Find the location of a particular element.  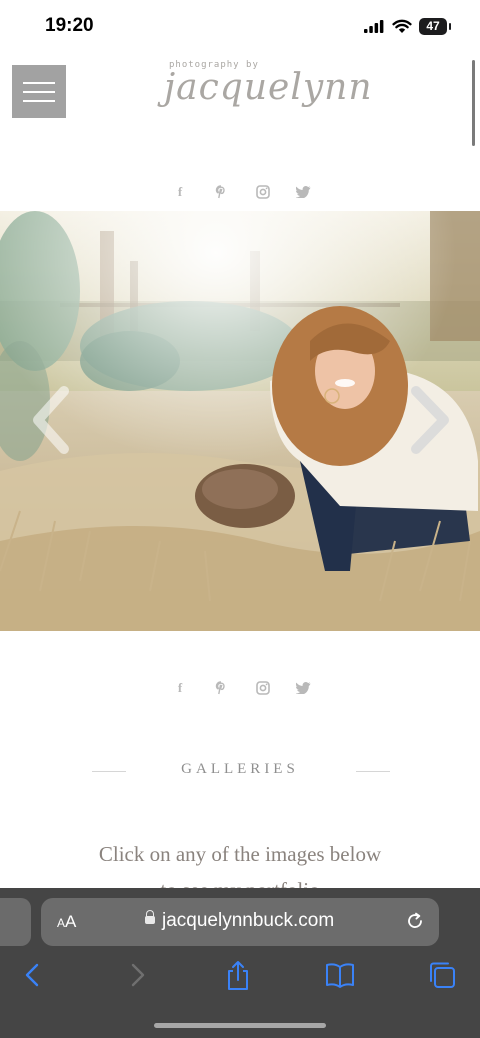

reader-settings-button: AA is located at coordinates (66, 922).